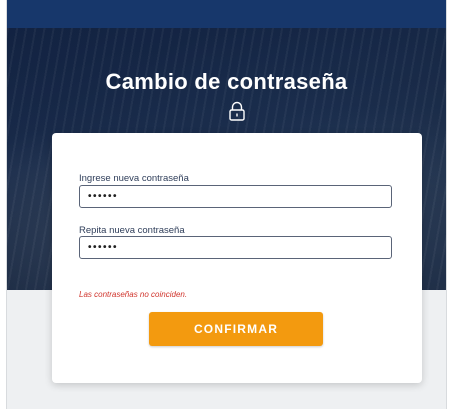  What do you see at coordinates (226, 14) in the screenshot?
I see `top-bar` at bounding box center [226, 14].